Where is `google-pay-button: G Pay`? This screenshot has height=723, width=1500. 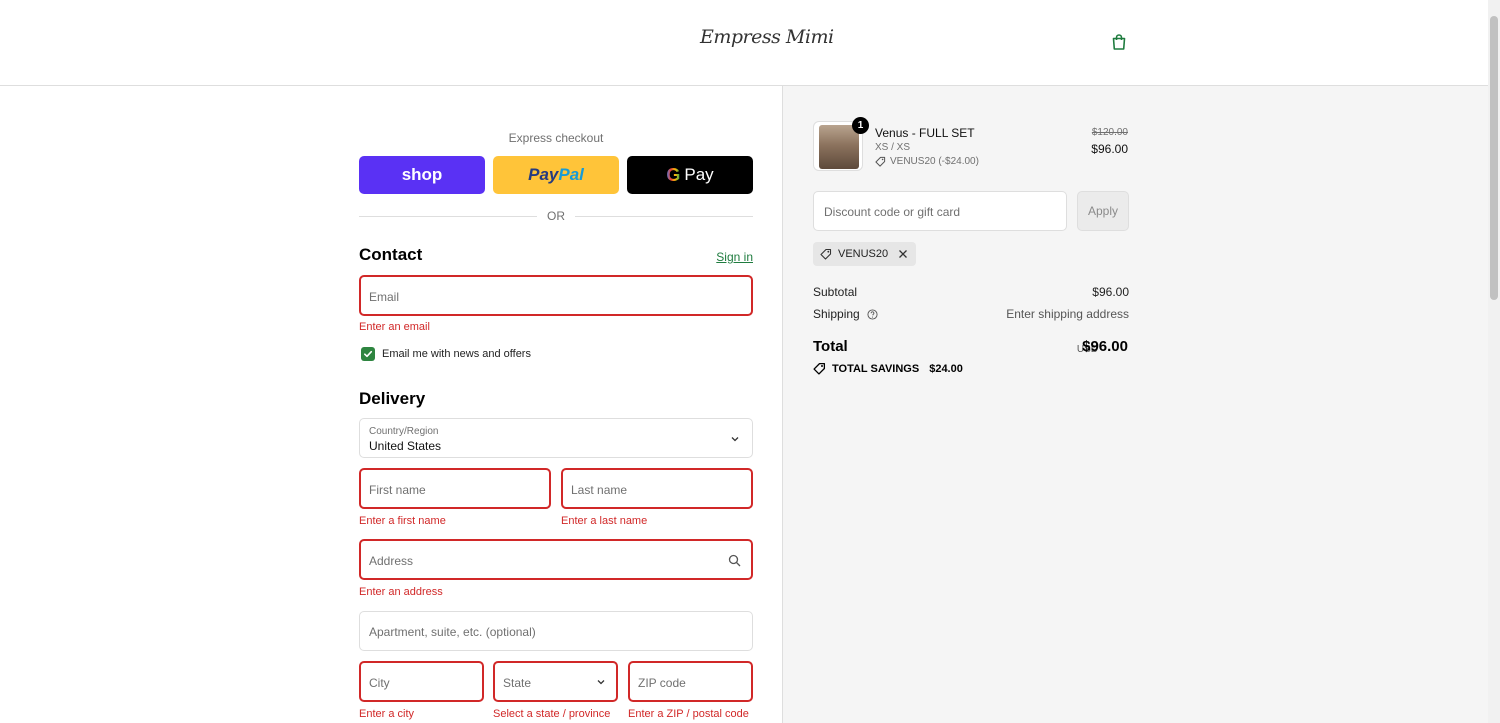 google-pay-button: G Pay is located at coordinates (690, 175).